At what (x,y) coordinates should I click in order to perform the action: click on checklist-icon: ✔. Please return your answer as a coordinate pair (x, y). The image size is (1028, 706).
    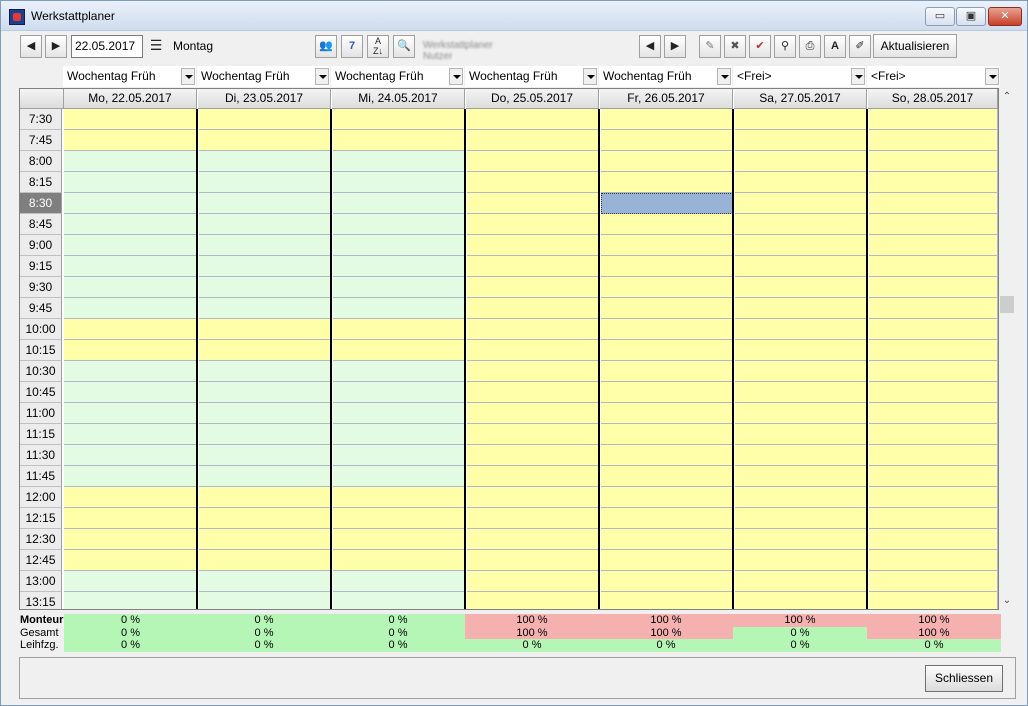
    Looking at the image, I should click on (760, 46).